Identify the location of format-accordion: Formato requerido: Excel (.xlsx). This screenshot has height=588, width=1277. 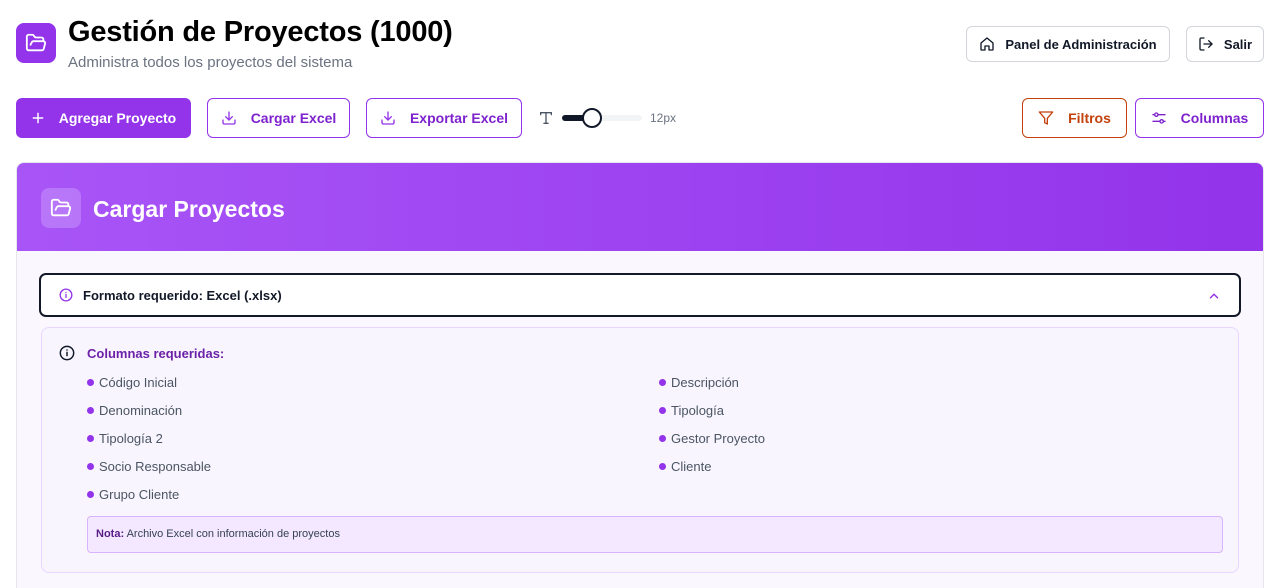
(640, 295).